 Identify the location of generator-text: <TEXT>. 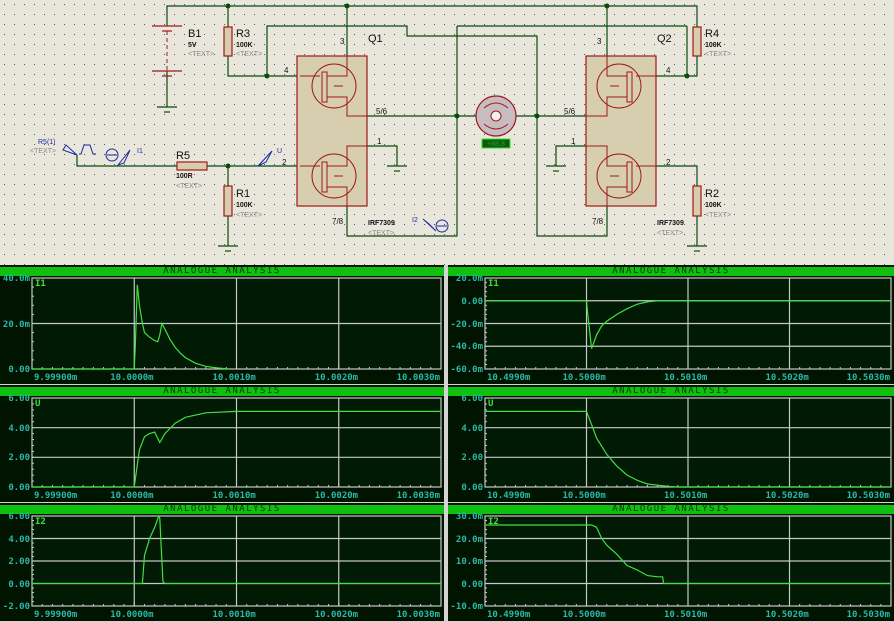
(43, 151).